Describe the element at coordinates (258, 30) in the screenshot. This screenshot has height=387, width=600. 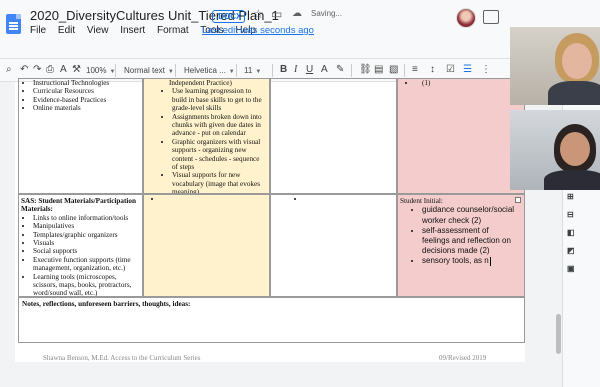
I see `last-edit-link: Last edit was seconds ago` at that location.